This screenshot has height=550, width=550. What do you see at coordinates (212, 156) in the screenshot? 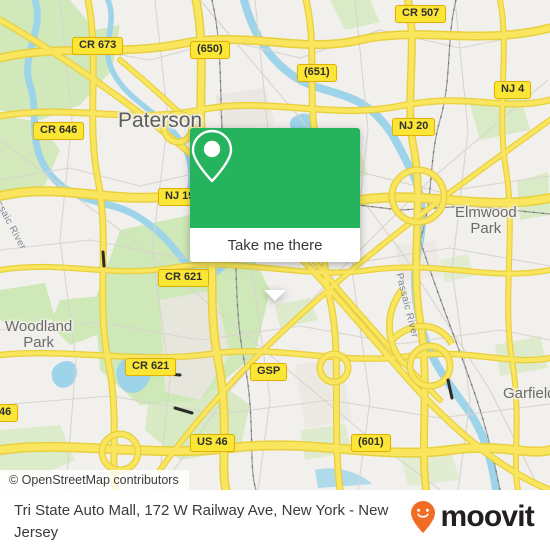
I see `map-pin-icon` at bounding box center [212, 156].